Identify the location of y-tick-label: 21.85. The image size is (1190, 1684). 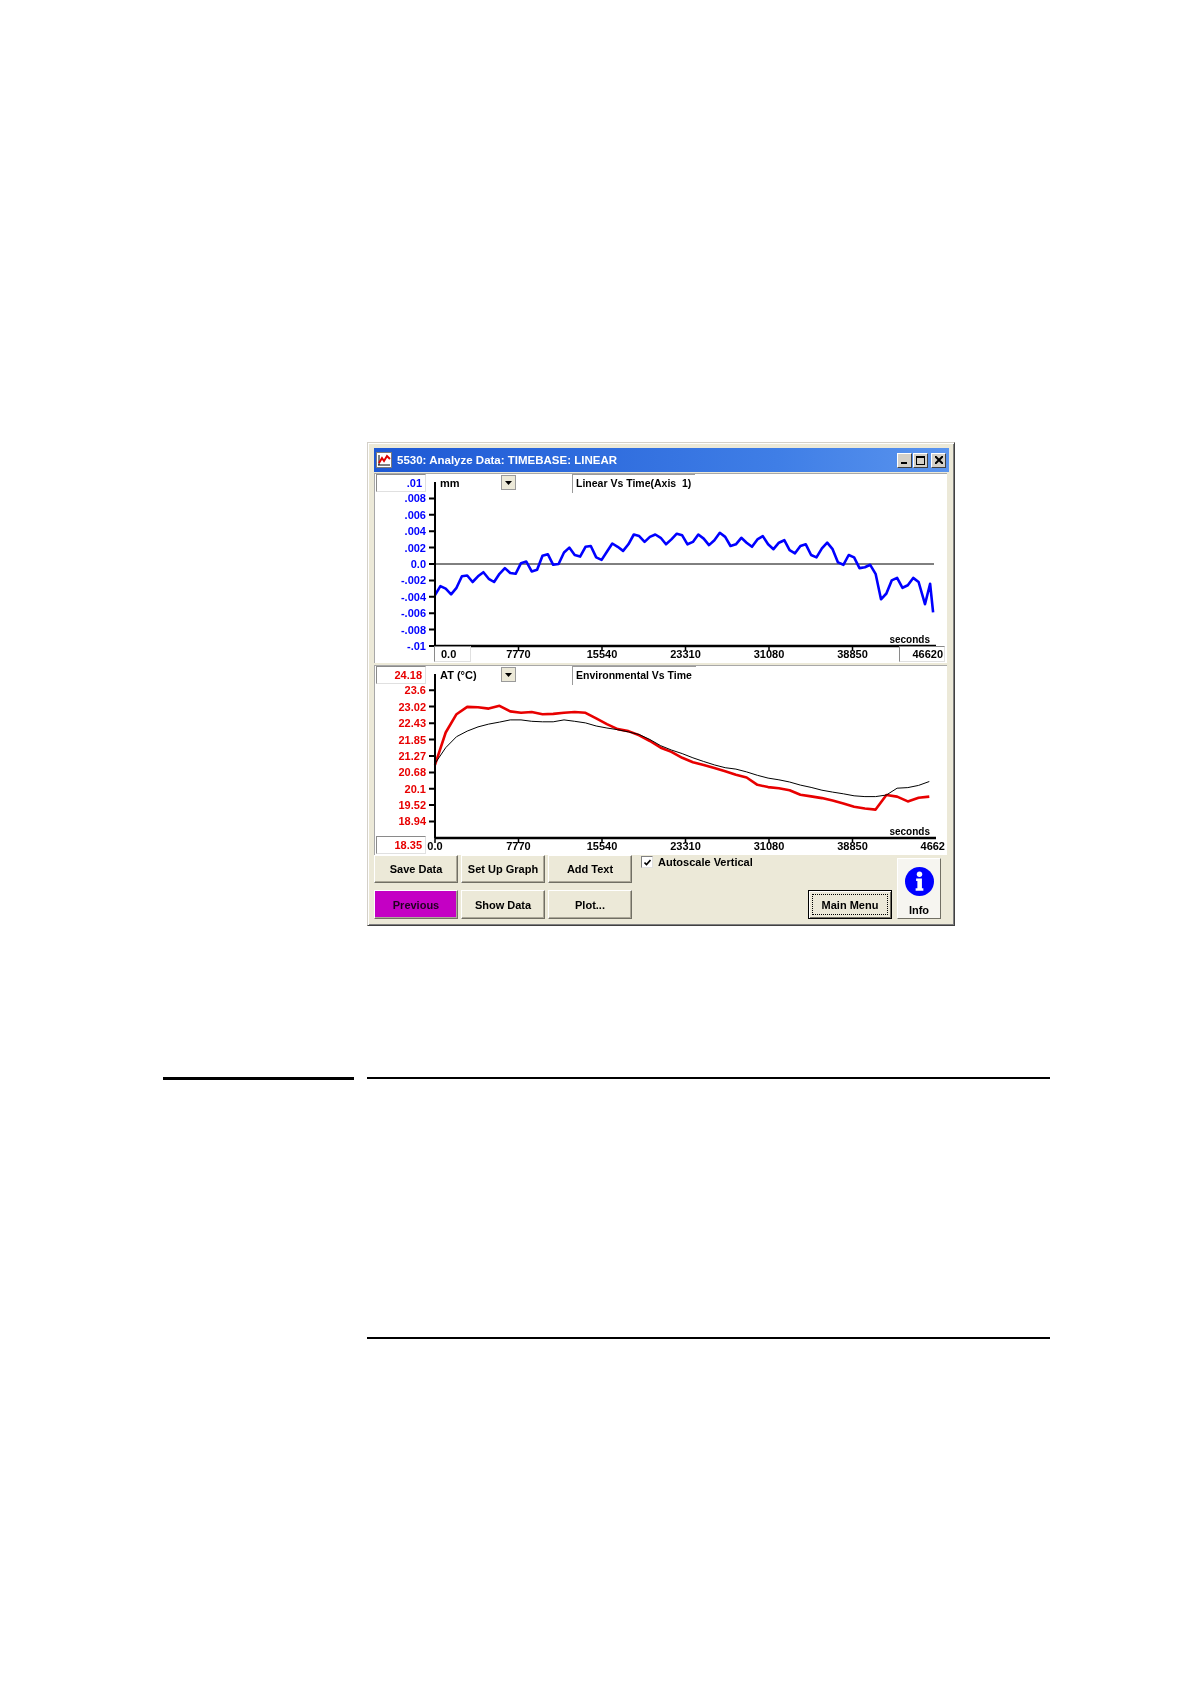
(412, 739).